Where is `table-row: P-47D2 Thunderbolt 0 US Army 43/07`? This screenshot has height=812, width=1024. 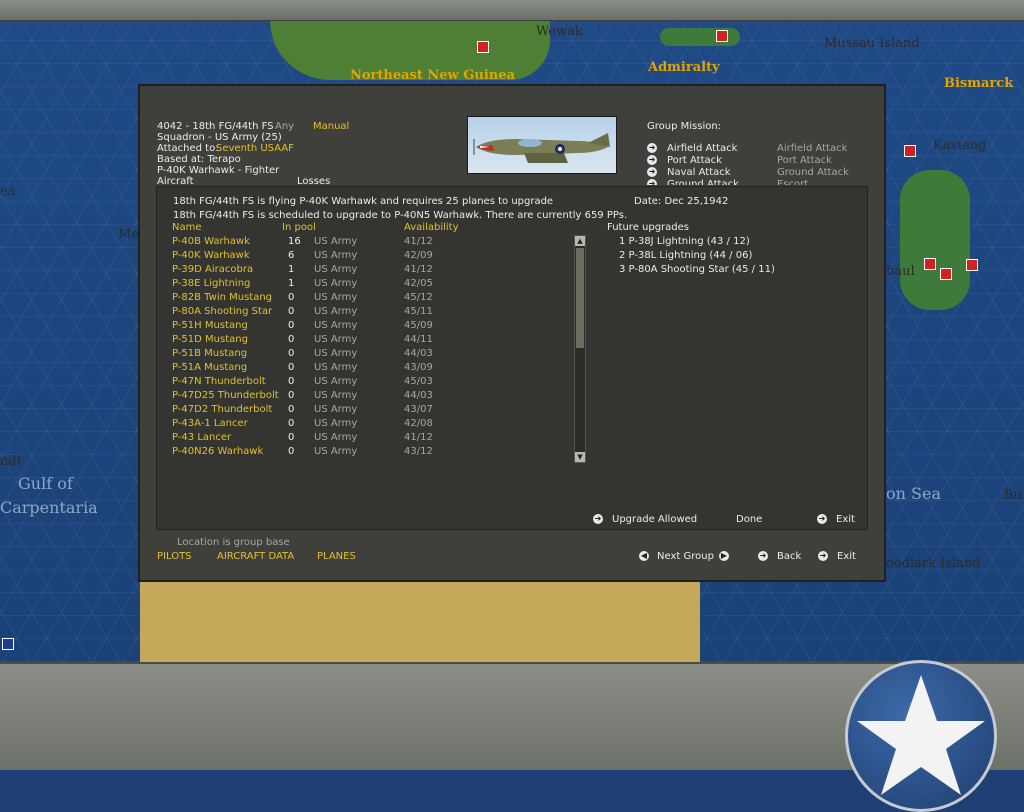 table-row: P-47D2 Thunderbolt 0 US Army 43/07 is located at coordinates (322, 411).